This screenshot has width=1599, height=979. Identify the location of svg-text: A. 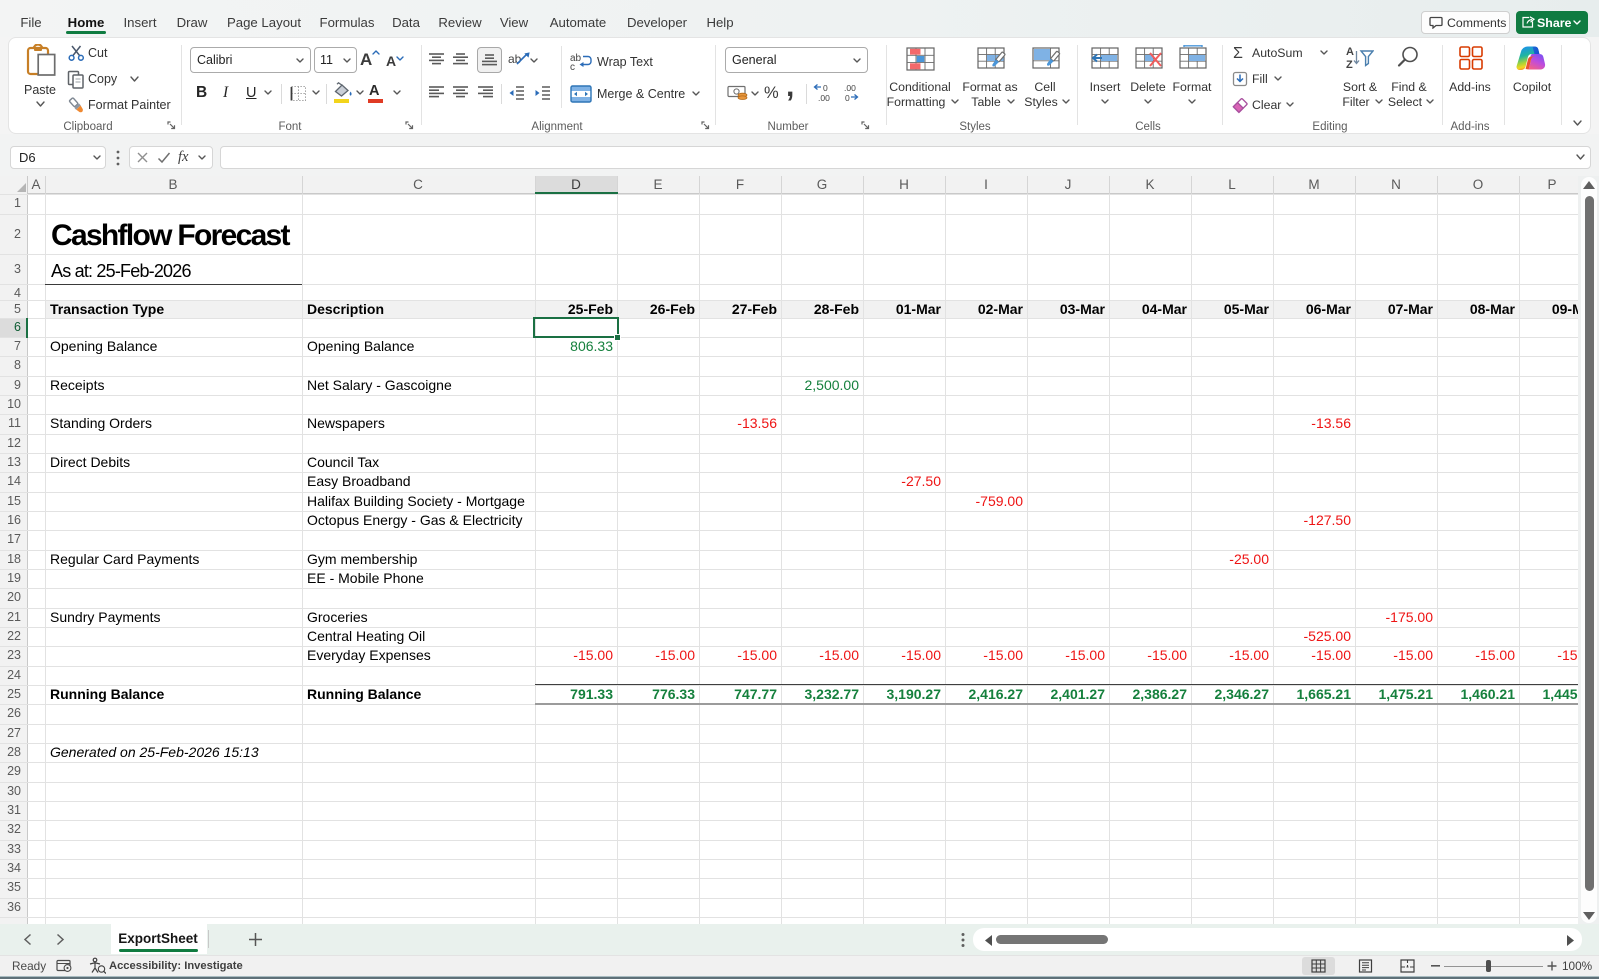
(1350, 52).